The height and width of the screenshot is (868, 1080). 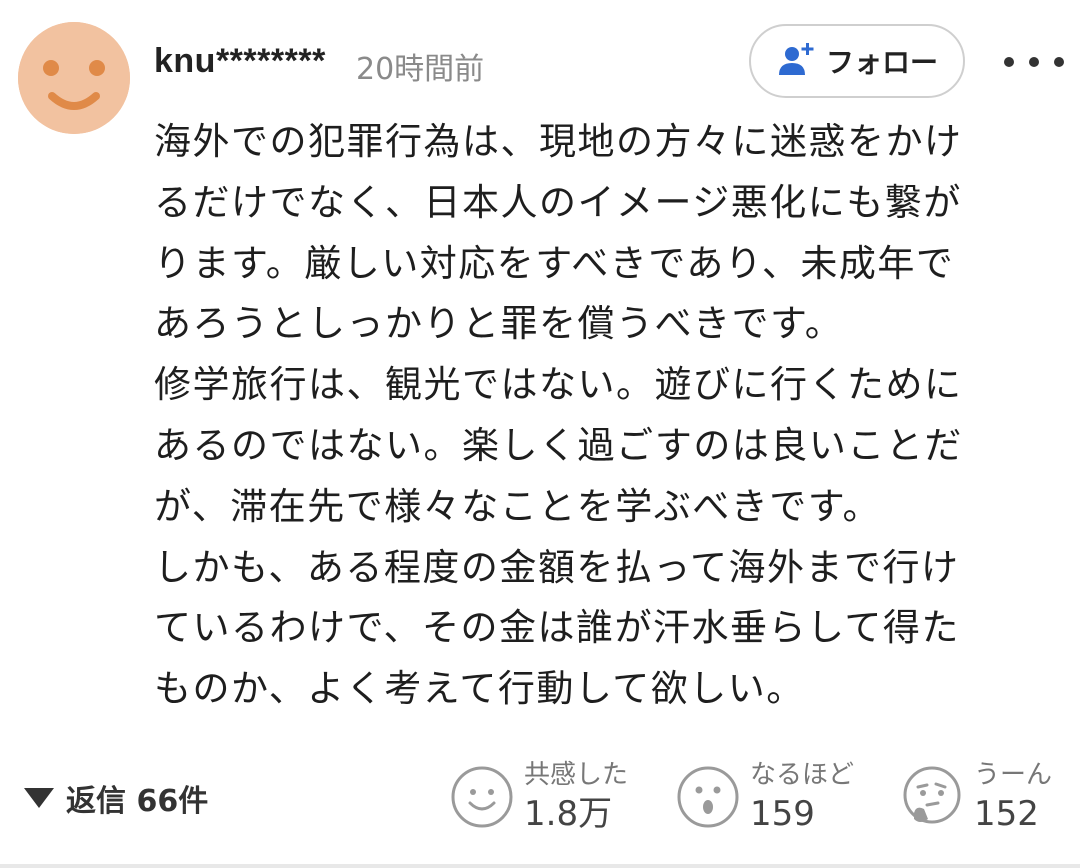 I want to click on reaction-count: 159, so click(x=782, y=814).